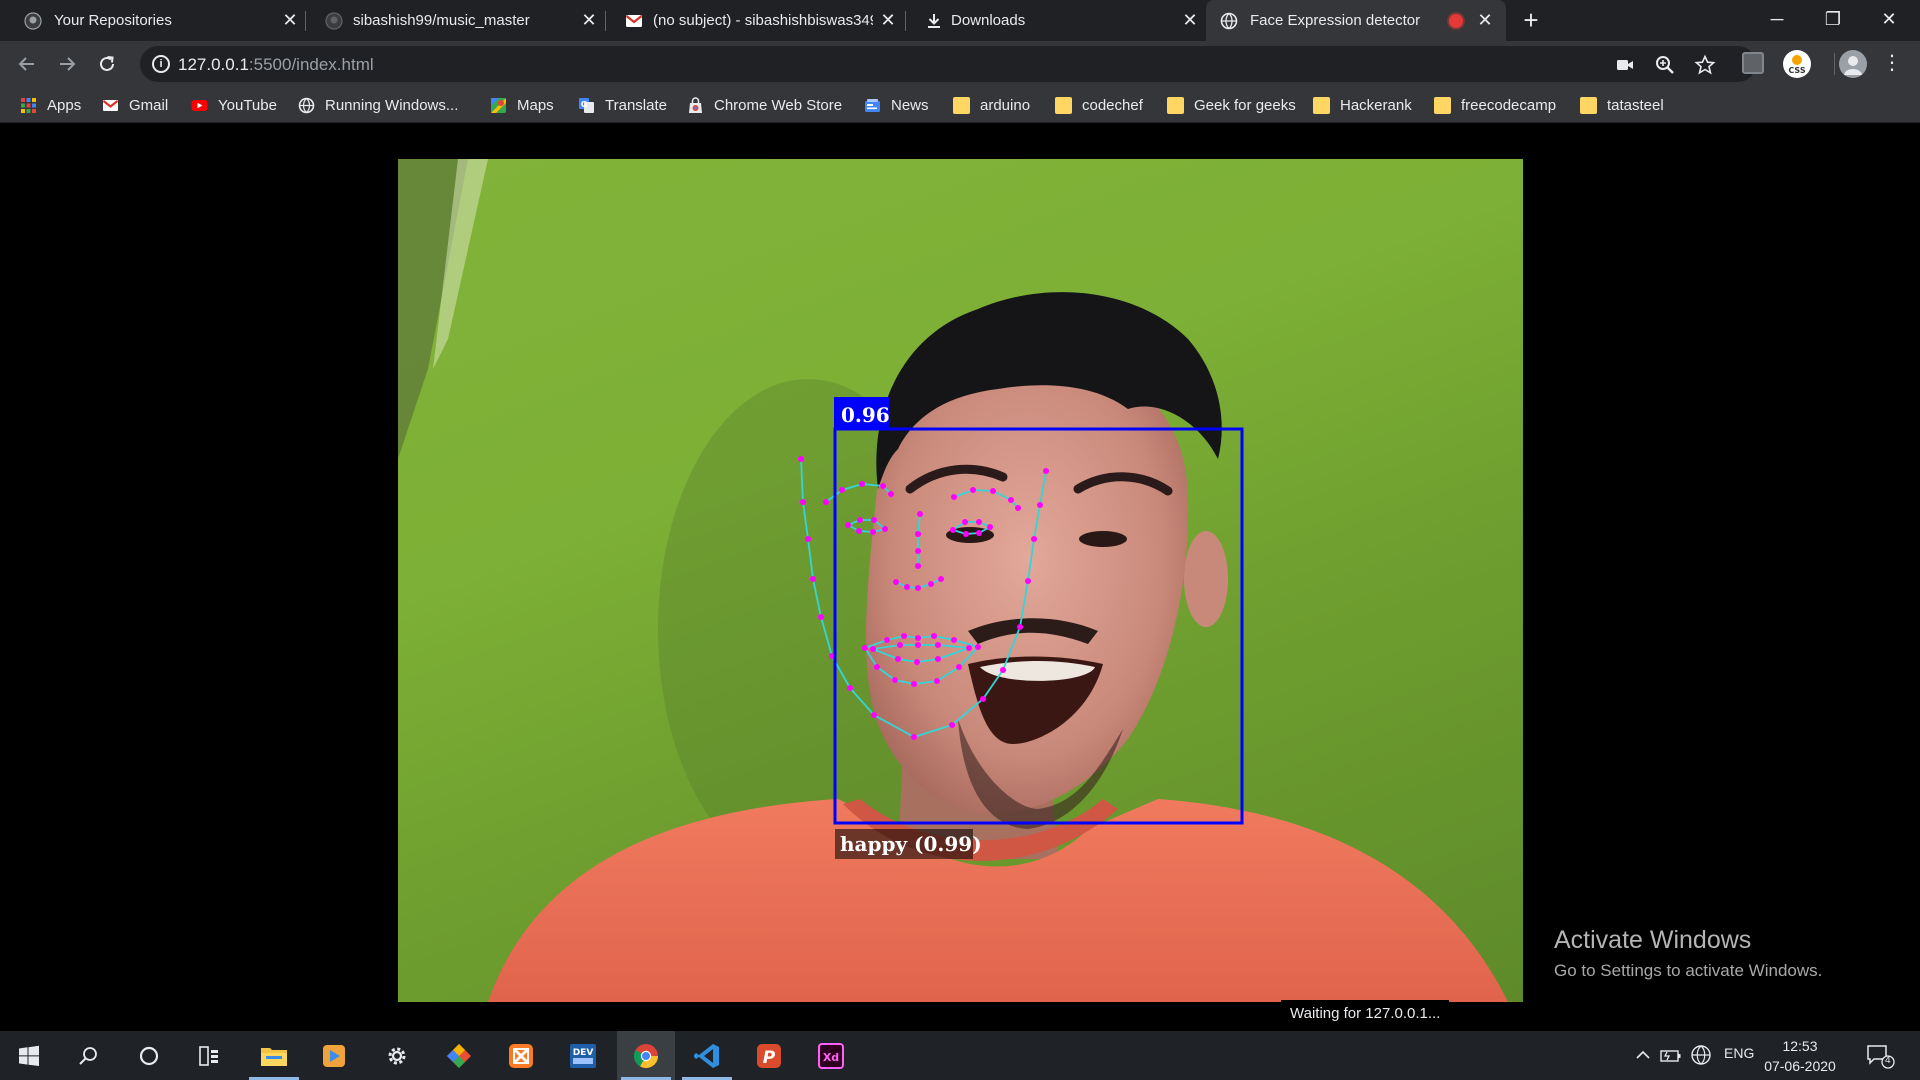  Describe the element at coordinates (397, 1055) in the screenshot. I see `settings-button` at that location.